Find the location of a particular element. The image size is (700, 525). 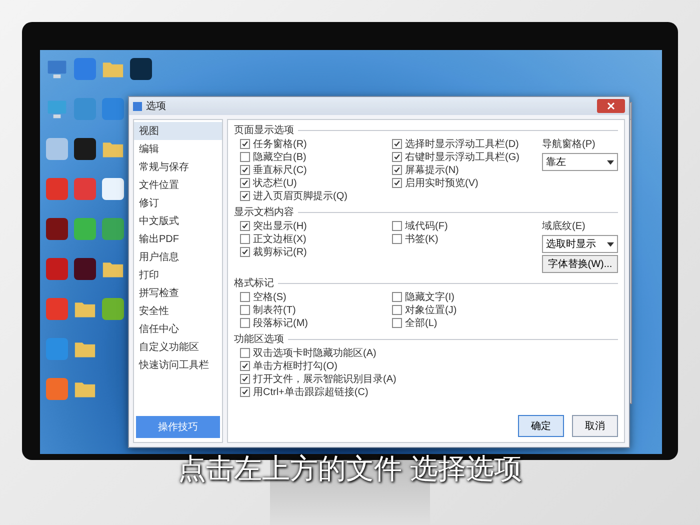

checkbox: 全部(L) is located at coordinates (467, 322).